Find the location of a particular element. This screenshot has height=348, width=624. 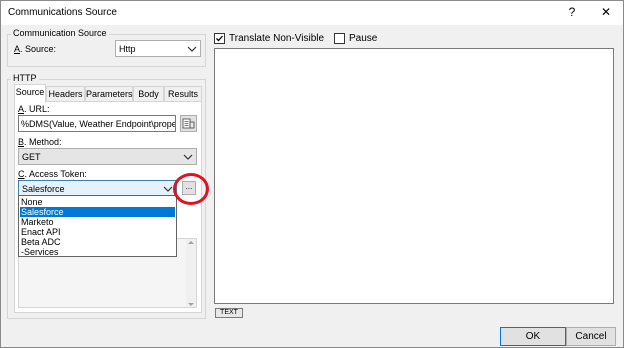

dropdown-option-beta-adc: Beta ADC is located at coordinates (97, 242).